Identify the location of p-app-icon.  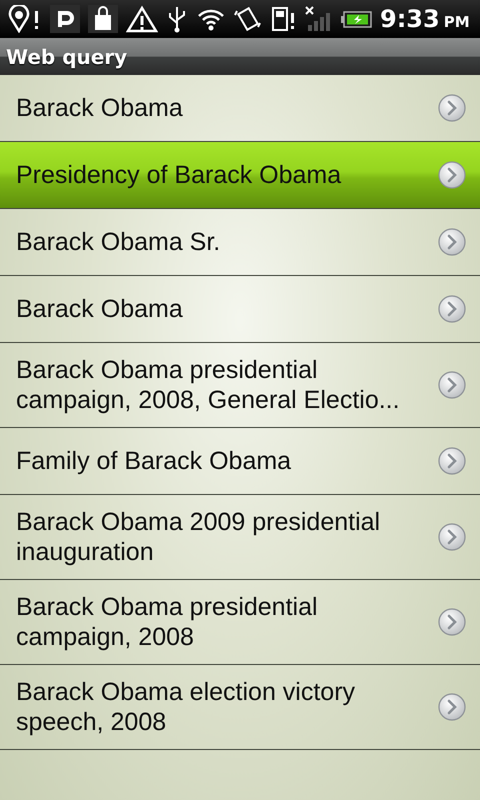
(65, 19).